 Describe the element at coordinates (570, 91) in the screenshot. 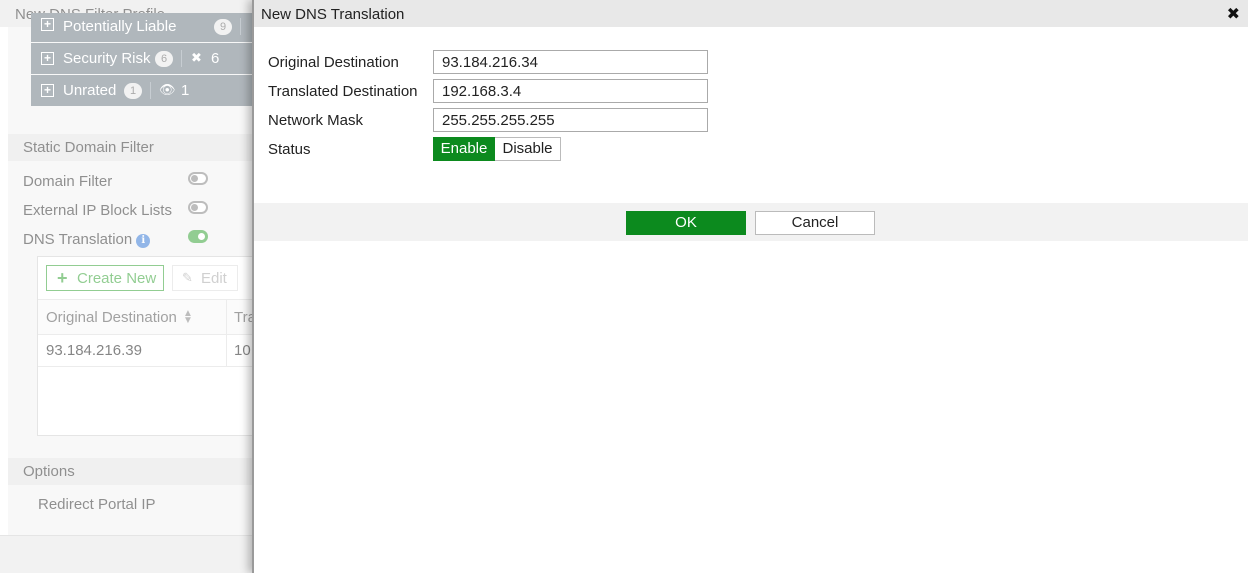

I see `translated-destination-input` at that location.